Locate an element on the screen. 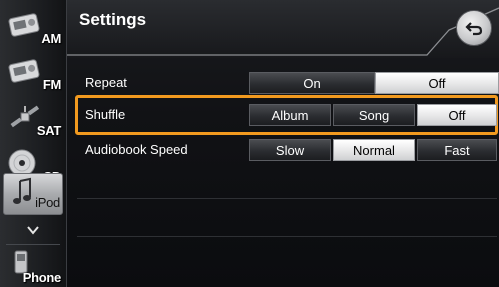 The image size is (499, 287). audiobook-fast-button: Fast is located at coordinates (457, 150).